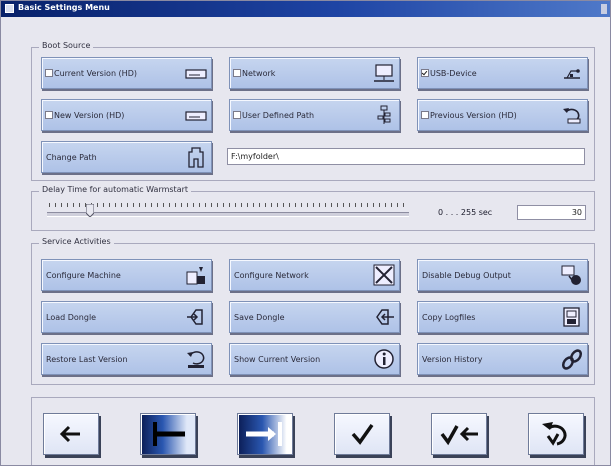 This screenshot has height=466, width=611. What do you see at coordinates (237, 73) in the screenshot?
I see `network-checkbox` at bounding box center [237, 73].